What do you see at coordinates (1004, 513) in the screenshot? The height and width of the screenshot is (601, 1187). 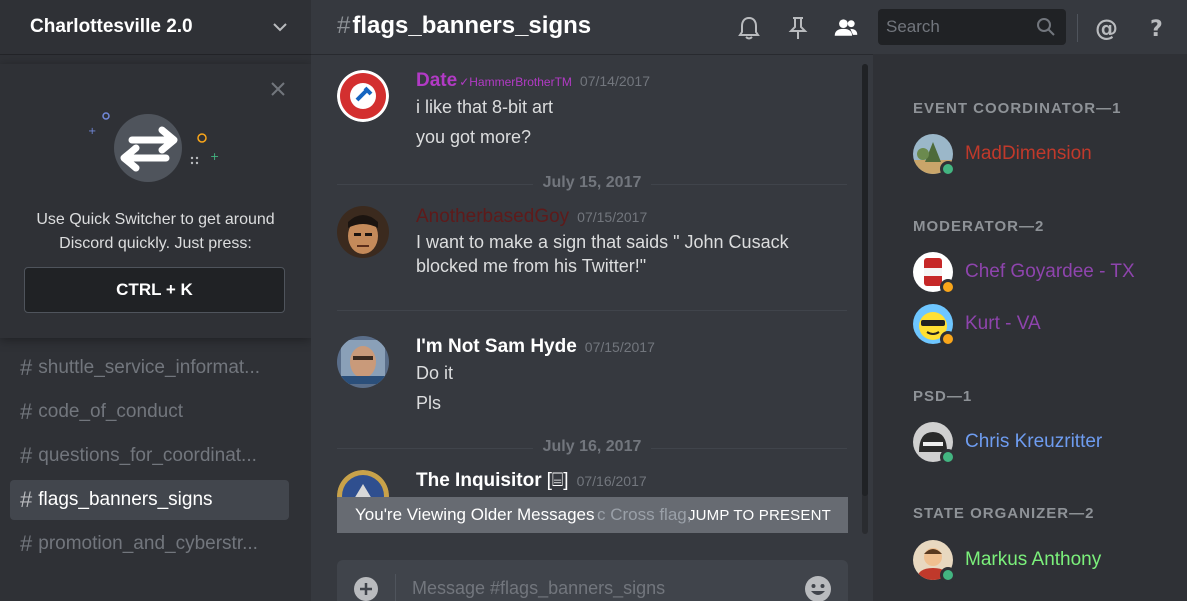 I see `role-header: STATE ORGANIZER—2` at bounding box center [1004, 513].